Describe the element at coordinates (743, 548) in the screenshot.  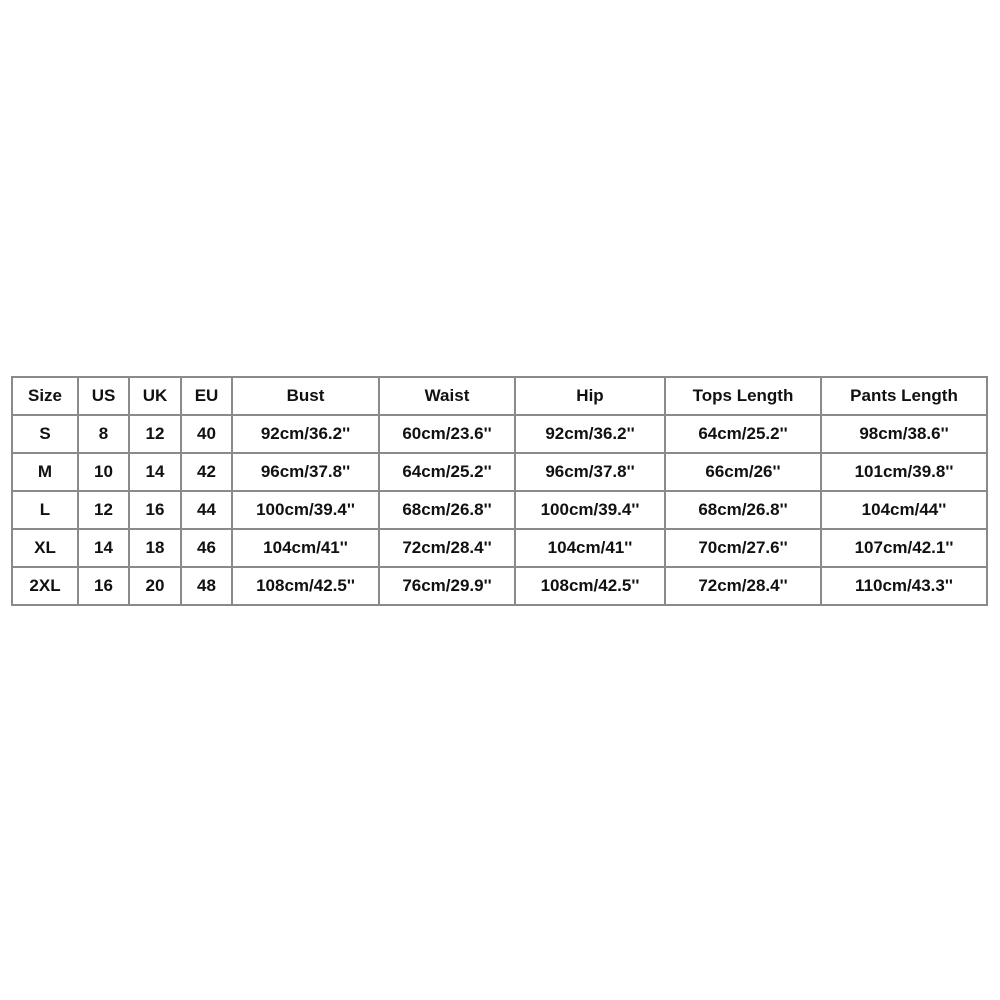
I see `cell-tops-length: 70cm/27.6''` at that location.